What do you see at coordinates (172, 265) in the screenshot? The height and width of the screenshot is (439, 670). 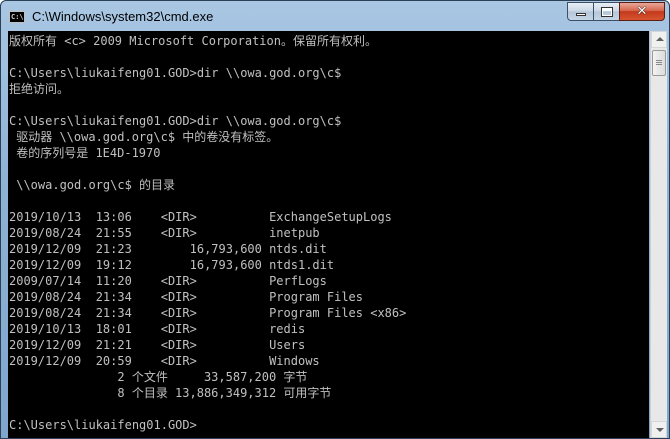 I see `console-line: 2019/12/09 19:12 16,793,600 ntds1.dit` at bounding box center [172, 265].